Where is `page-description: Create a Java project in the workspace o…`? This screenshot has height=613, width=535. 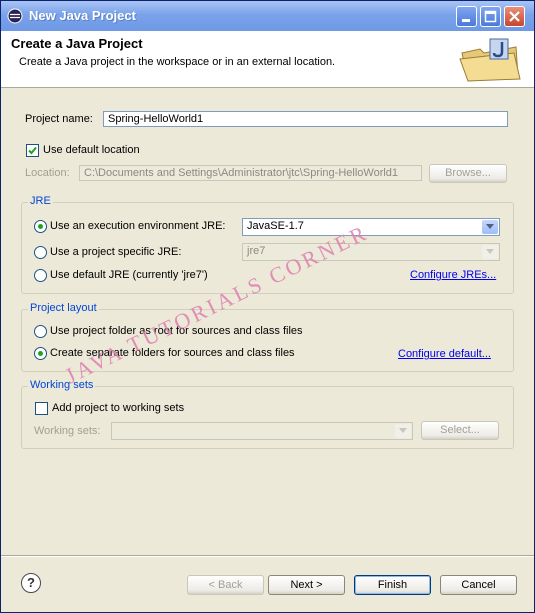
page-description: Create a Java project in the workspace o… is located at coordinates (177, 62).